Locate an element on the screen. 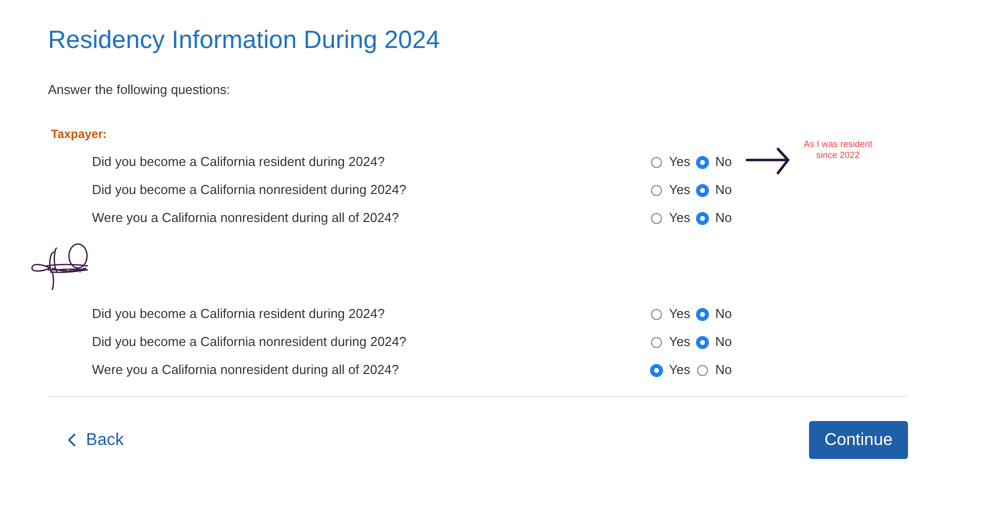  annotation-note: As I was resident since 2022 is located at coordinates (838, 150).